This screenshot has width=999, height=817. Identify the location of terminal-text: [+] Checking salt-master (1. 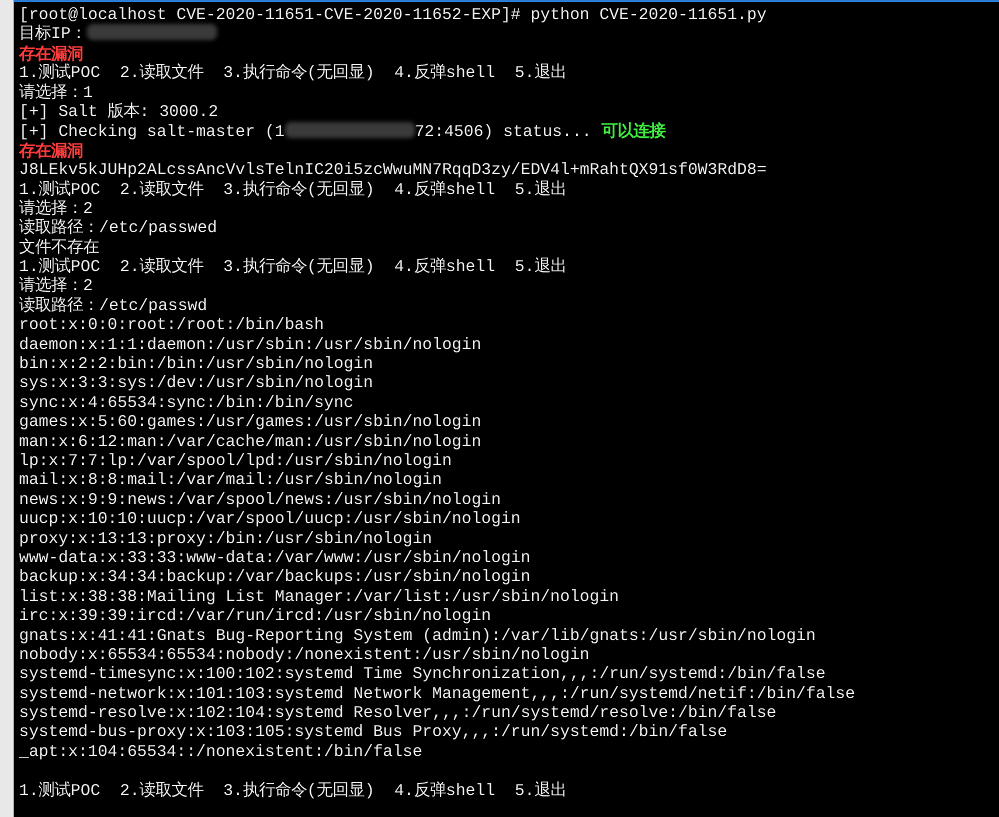
(152, 132).